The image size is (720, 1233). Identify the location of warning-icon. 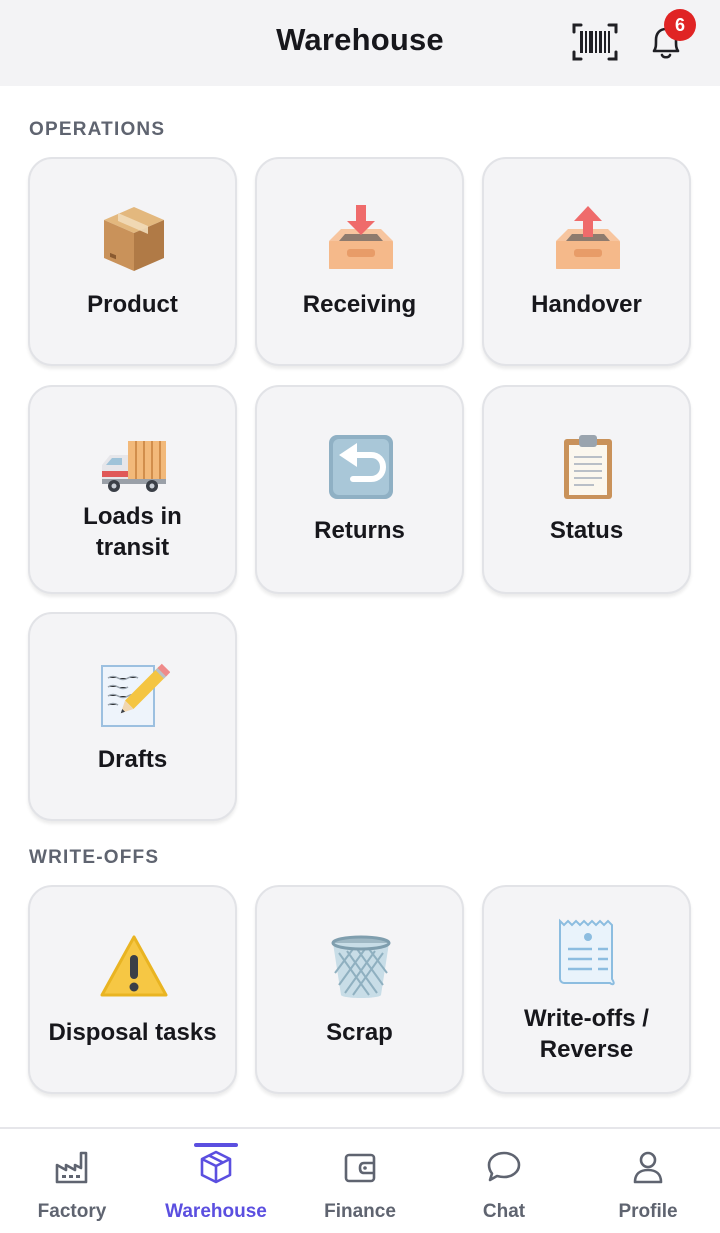
(134, 966).